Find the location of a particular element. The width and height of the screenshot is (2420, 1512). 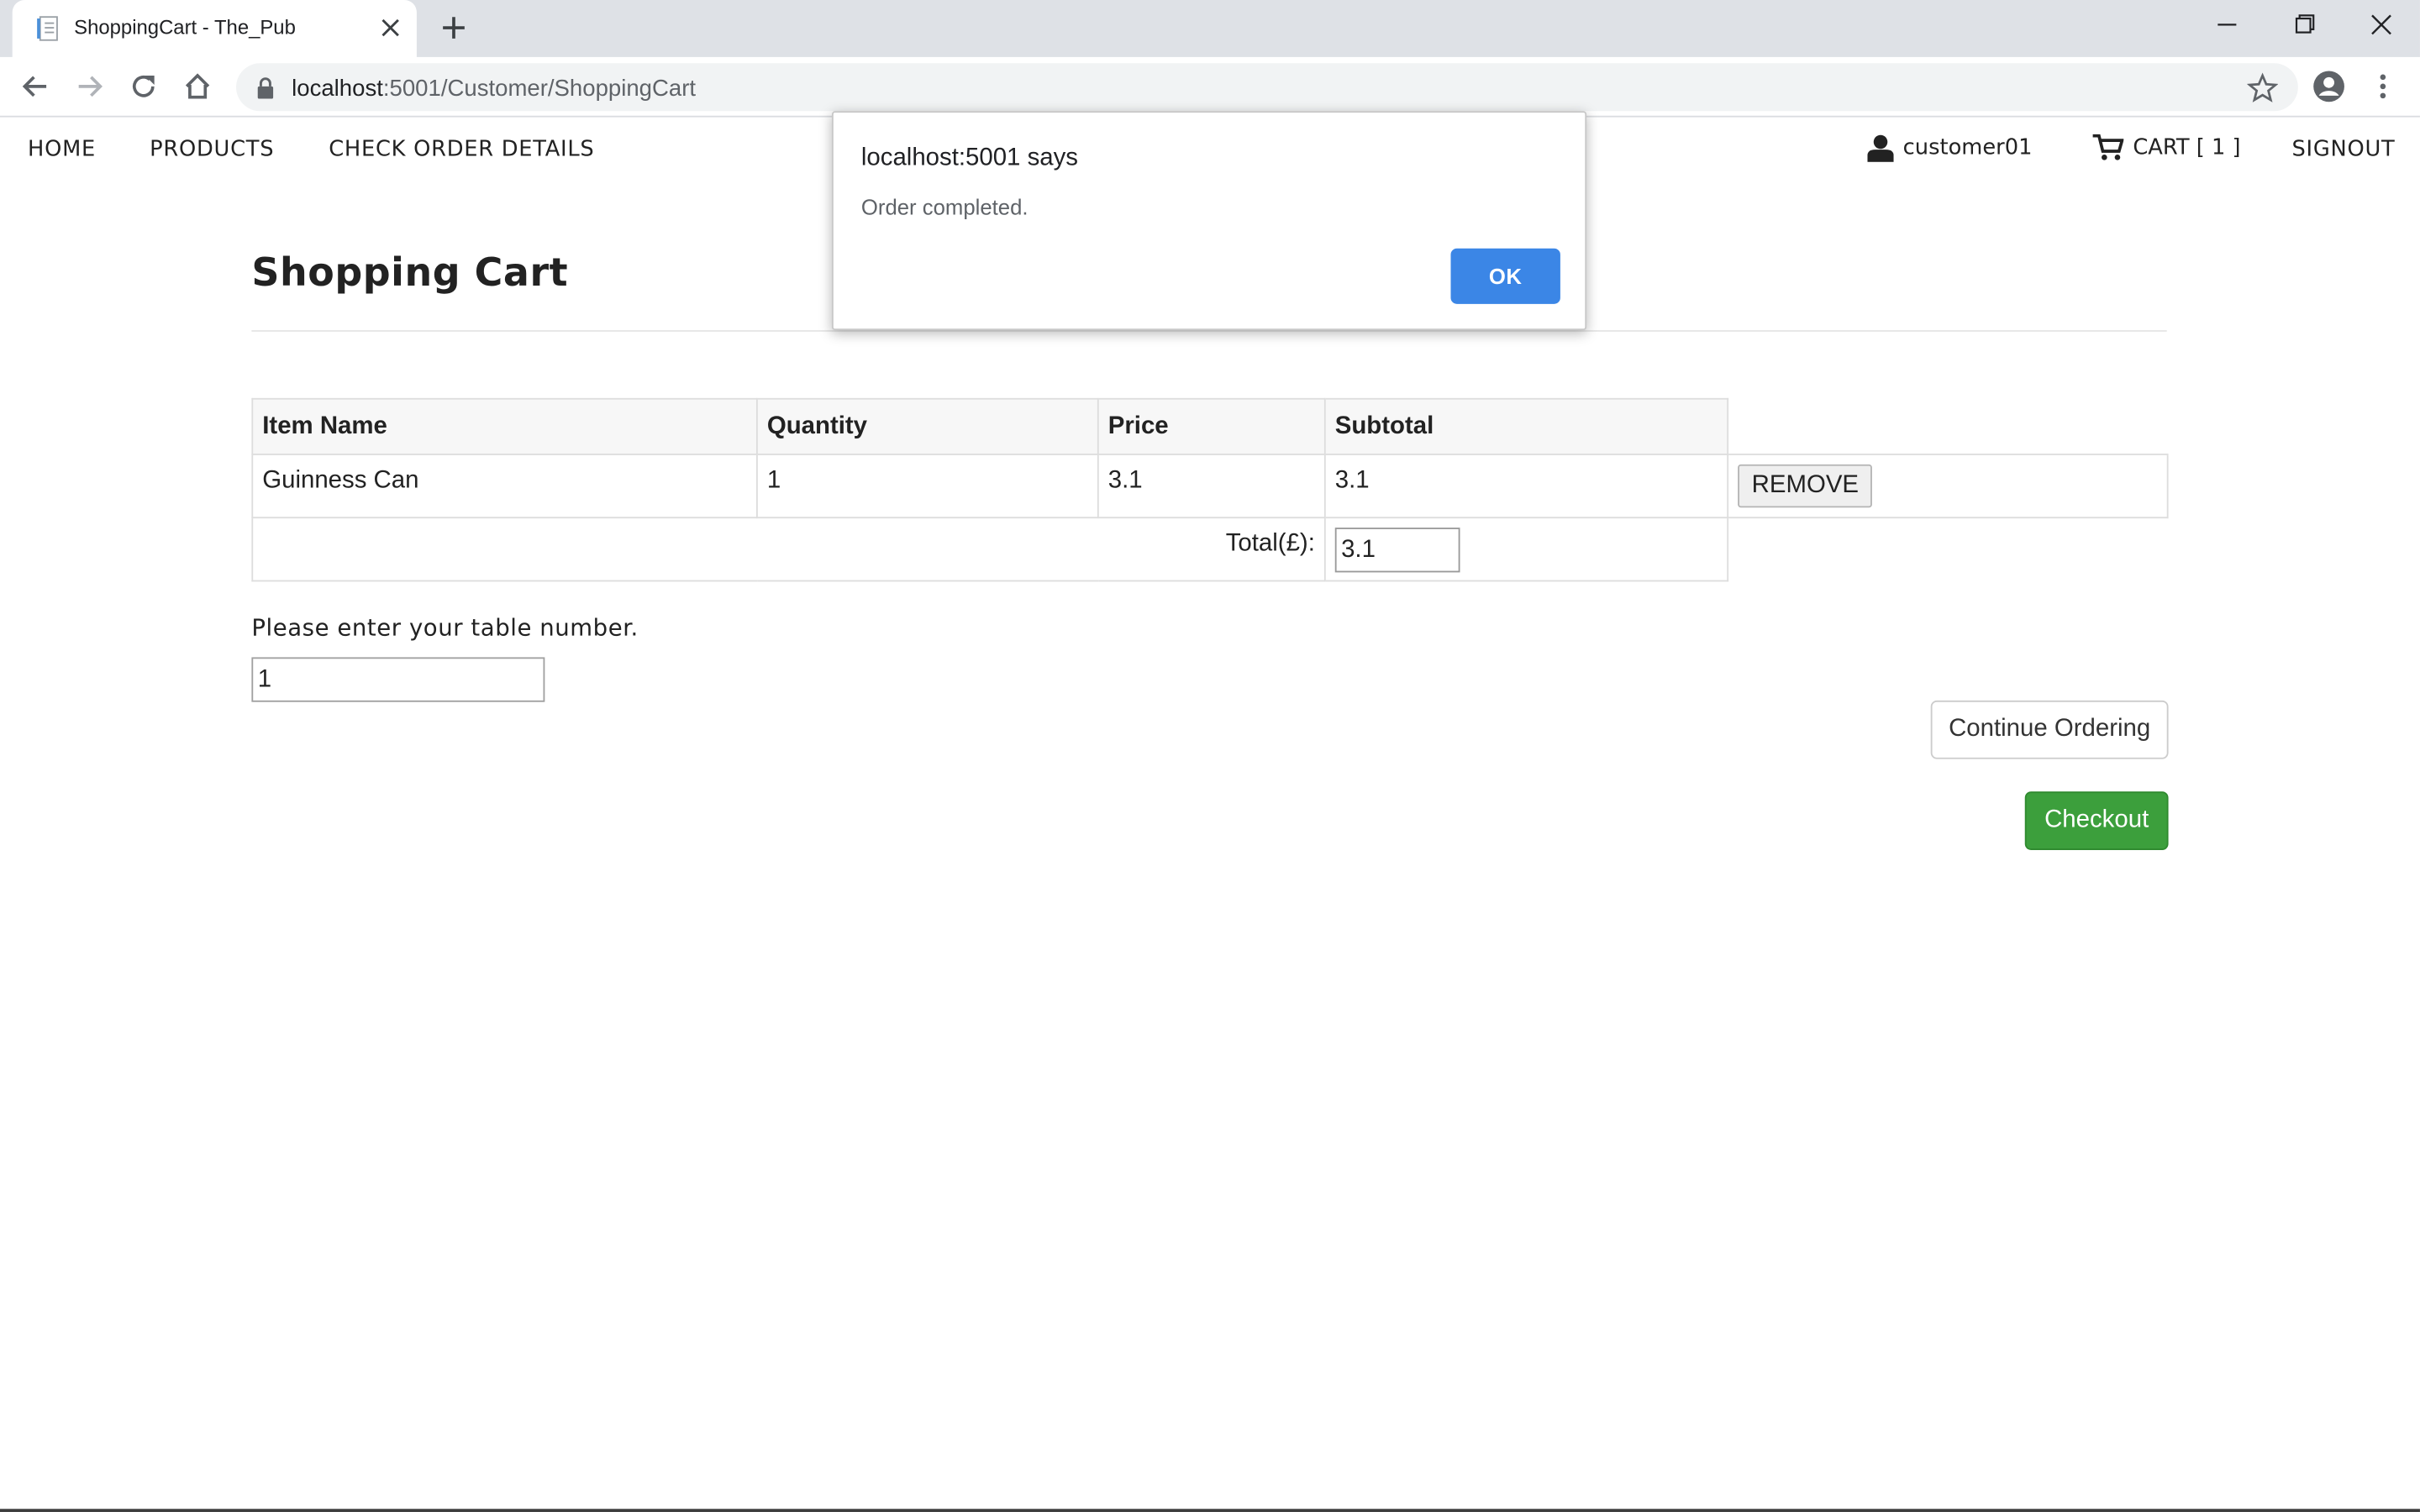

column-header: Subtotal is located at coordinates (1526, 426).